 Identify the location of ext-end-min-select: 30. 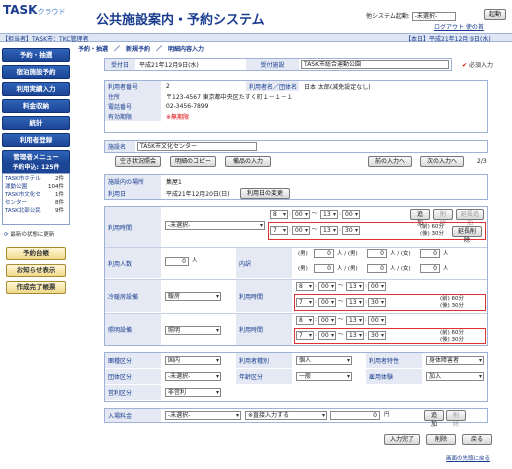
(351, 230).